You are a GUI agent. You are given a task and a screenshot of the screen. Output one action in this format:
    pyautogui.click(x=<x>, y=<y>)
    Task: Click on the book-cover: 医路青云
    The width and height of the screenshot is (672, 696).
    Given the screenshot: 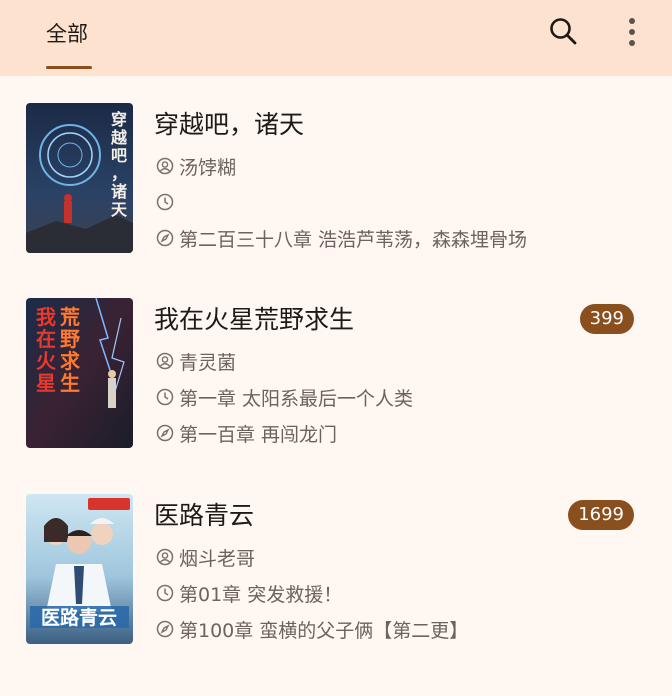 What is the action you would take?
    pyautogui.click(x=79, y=569)
    